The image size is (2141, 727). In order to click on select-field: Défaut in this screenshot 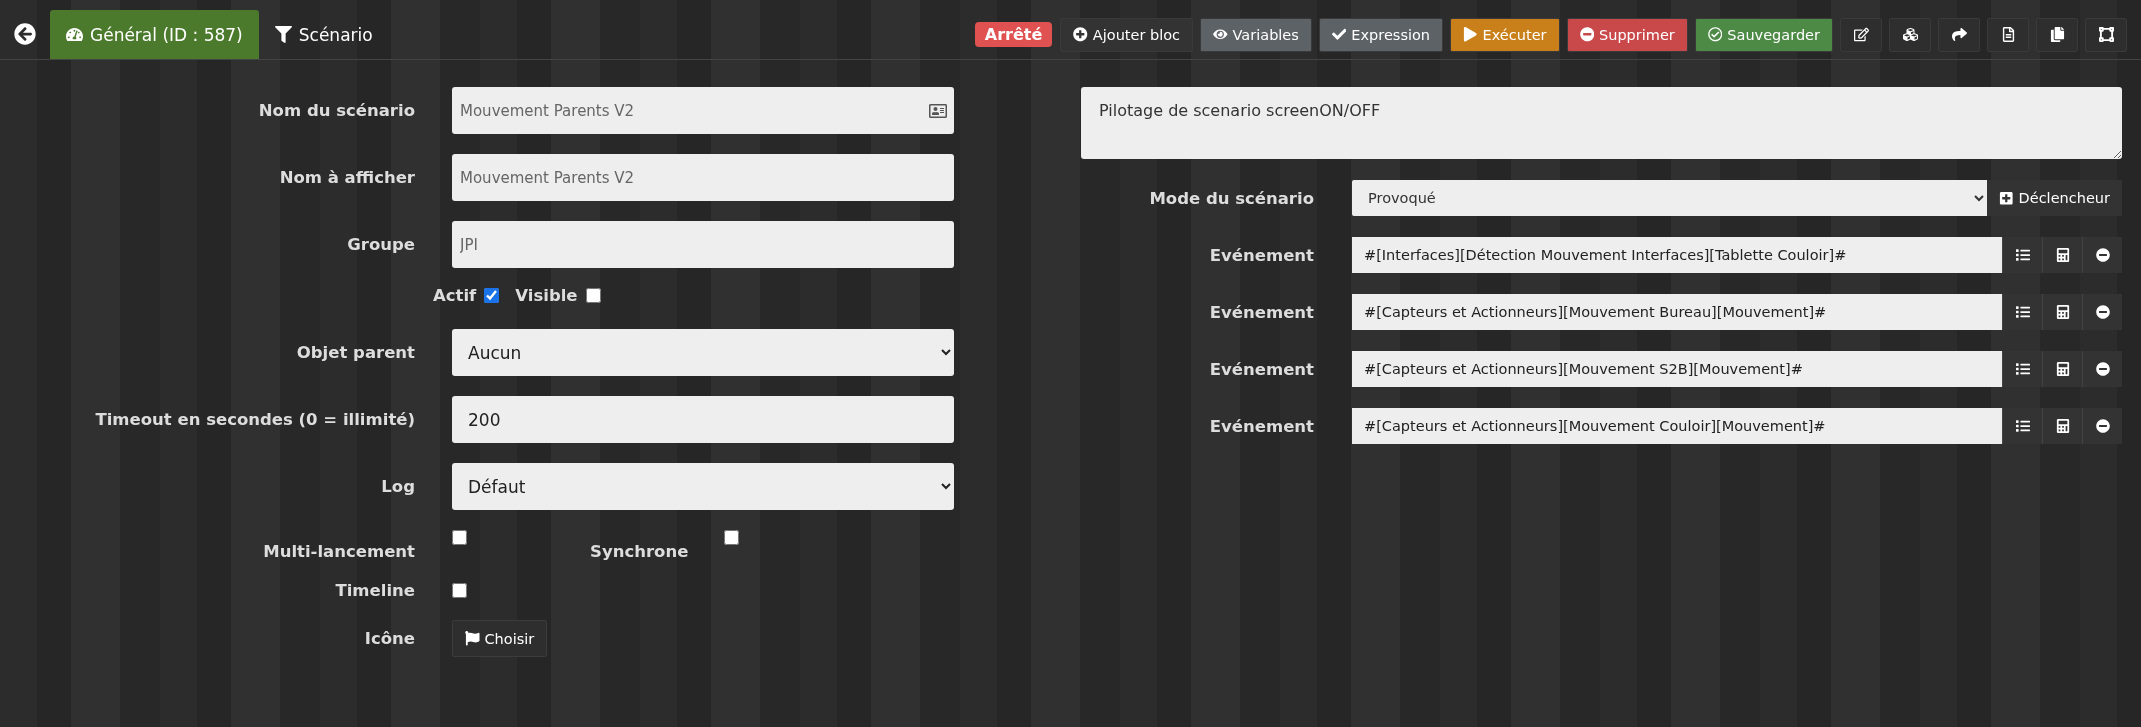, I will do `click(703, 486)`.